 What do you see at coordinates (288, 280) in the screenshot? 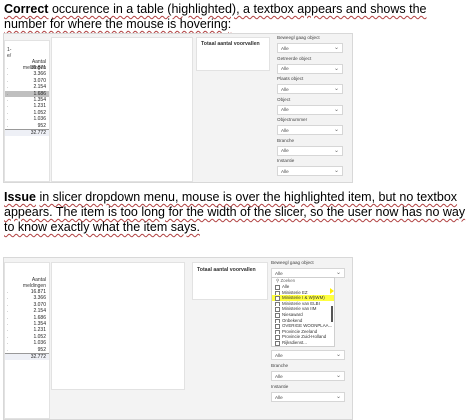
I see `dropdown-search-placeholder: Zoeken` at bounding box center [288, 280].